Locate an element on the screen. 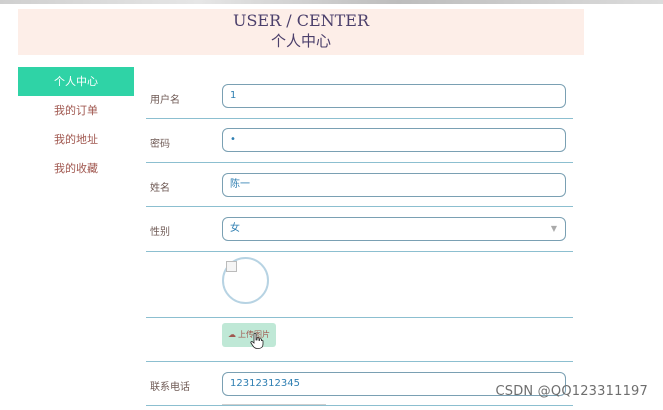 The height and width of the screenshot is (410, 663). form-row-password: 密码 • is located at coordinates (359, 141).